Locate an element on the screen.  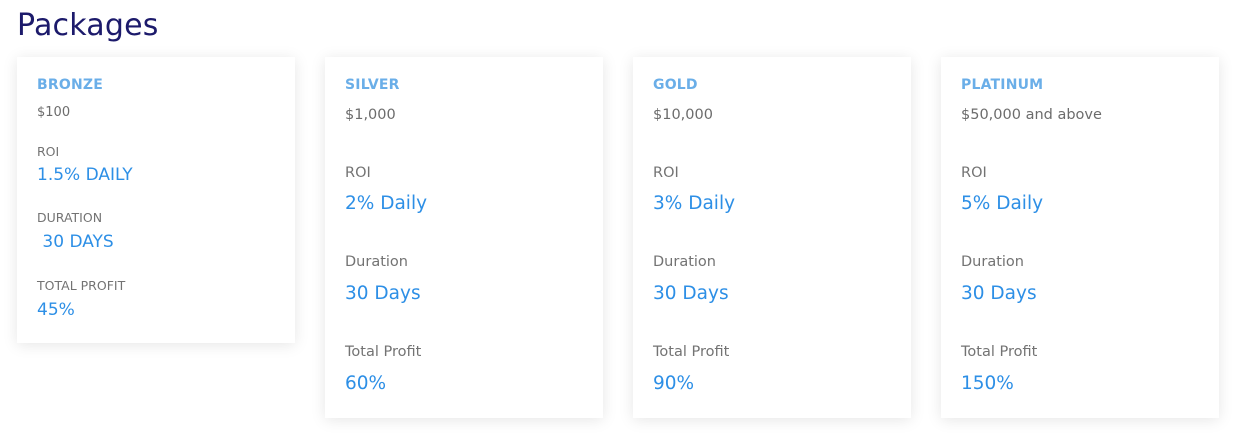
package-name: BRONZE is located at coordinates (70, 85).